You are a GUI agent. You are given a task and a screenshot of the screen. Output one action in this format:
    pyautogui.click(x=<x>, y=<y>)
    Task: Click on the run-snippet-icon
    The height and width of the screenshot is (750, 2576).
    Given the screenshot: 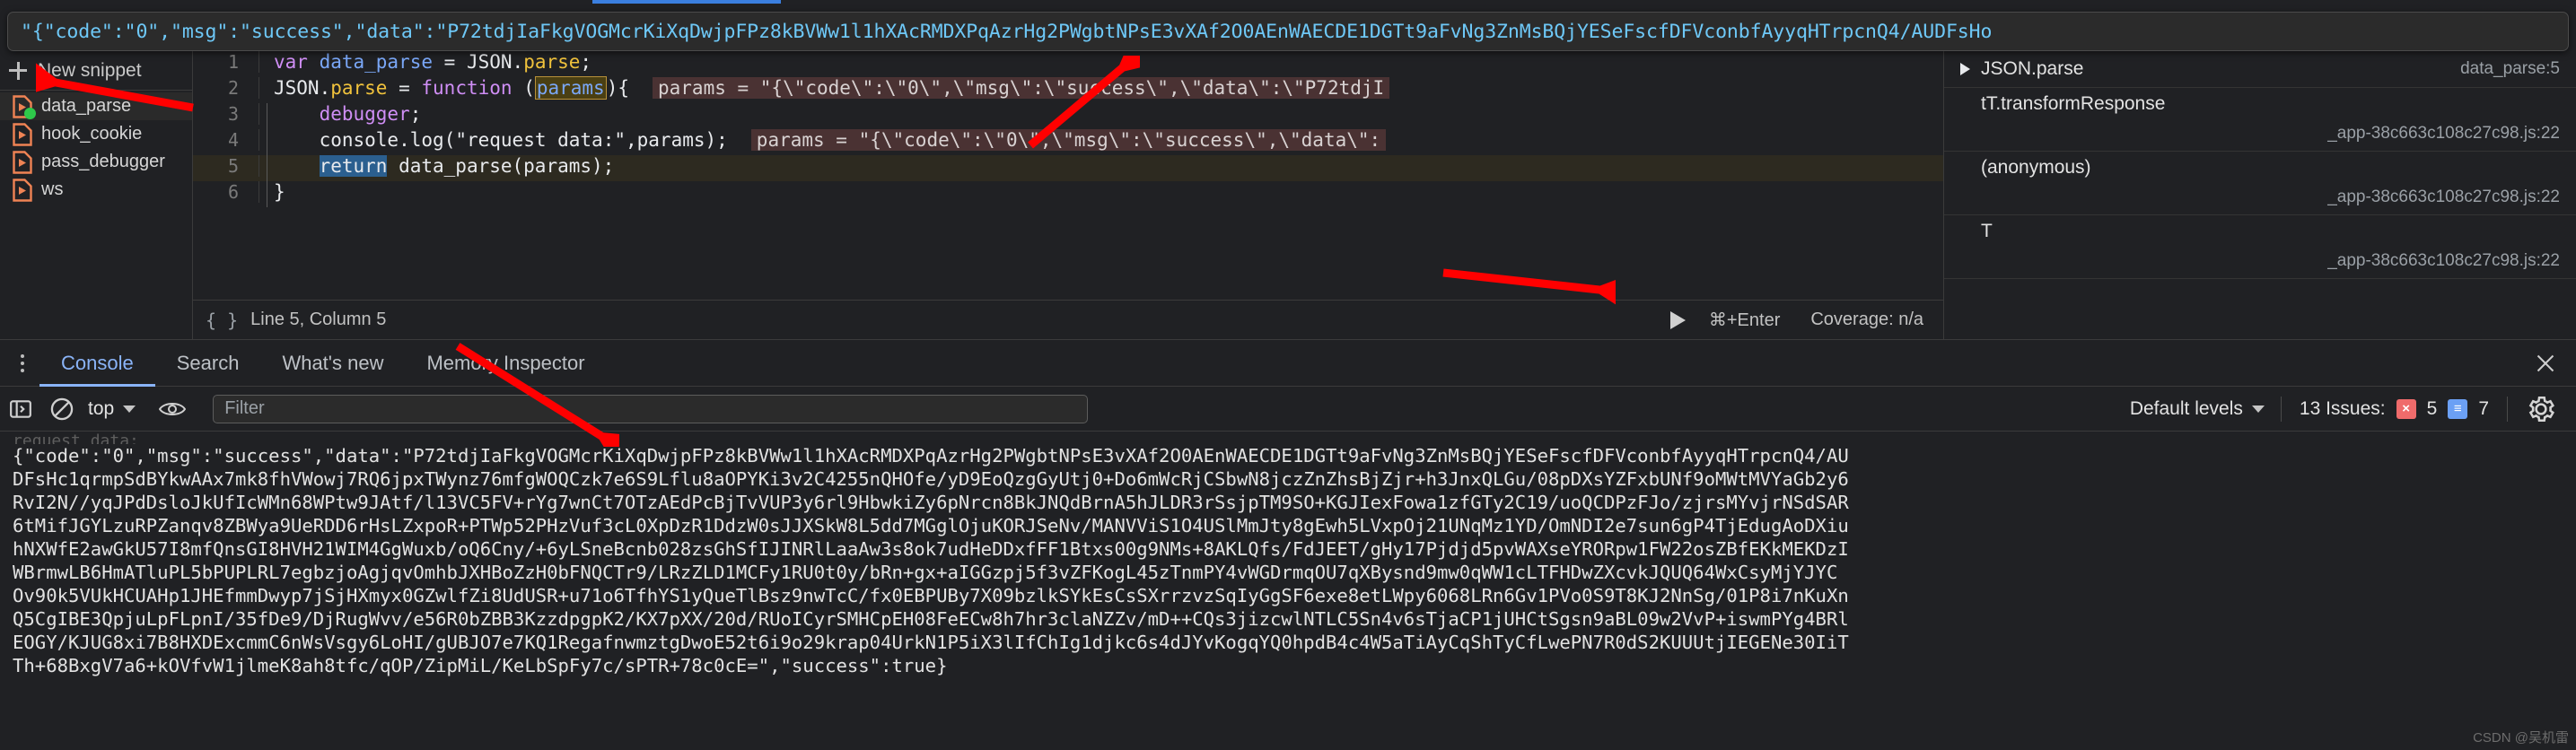 What is the action you would take?
    pyautogui.click(x=1677, y=319)
    